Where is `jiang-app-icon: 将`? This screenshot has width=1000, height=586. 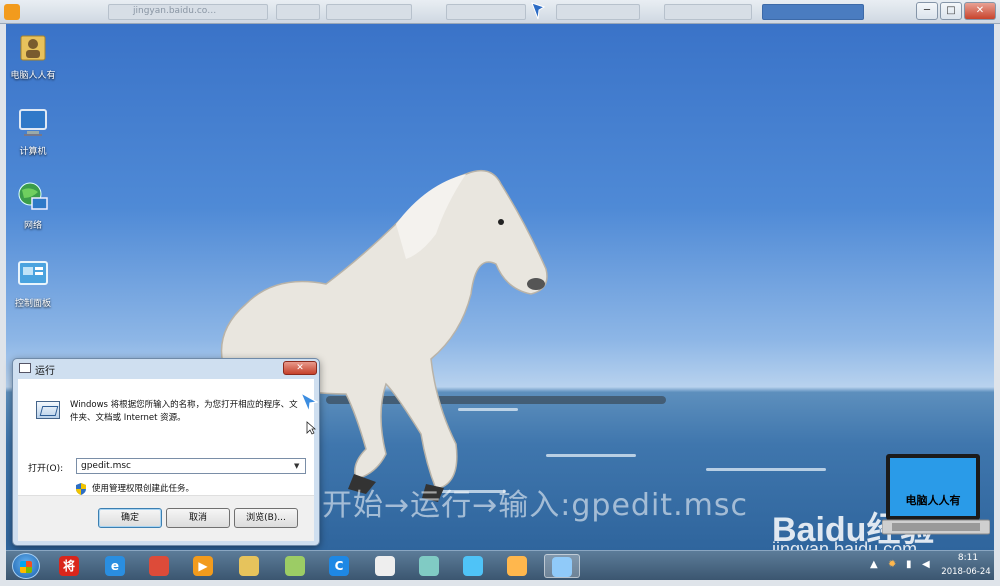
jiang-app-icon: 将 is located at coordinates (69, 566).